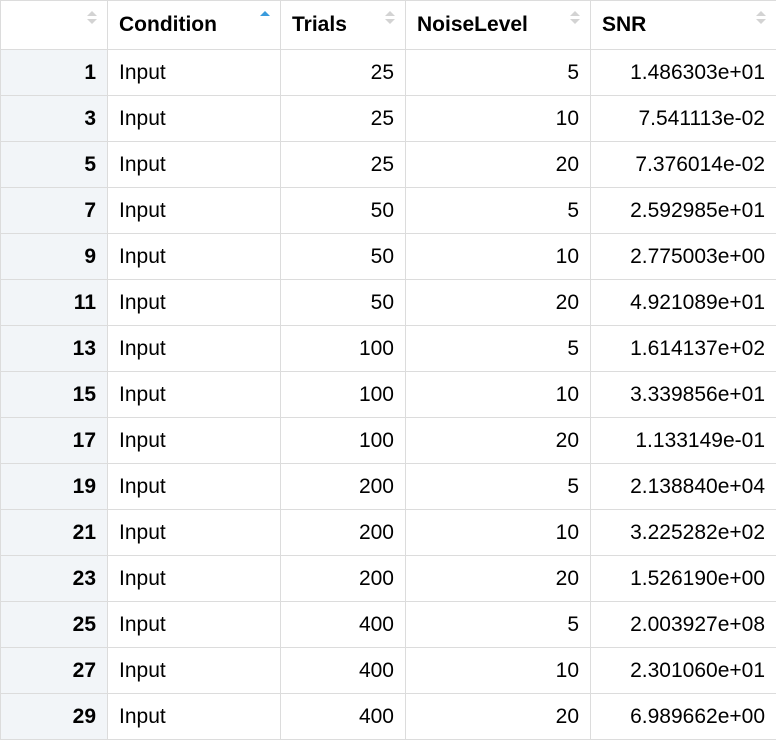  Describe the element at coordinates (54, 670) in the screenshot. I see `row-name-cell: 27` at that location.